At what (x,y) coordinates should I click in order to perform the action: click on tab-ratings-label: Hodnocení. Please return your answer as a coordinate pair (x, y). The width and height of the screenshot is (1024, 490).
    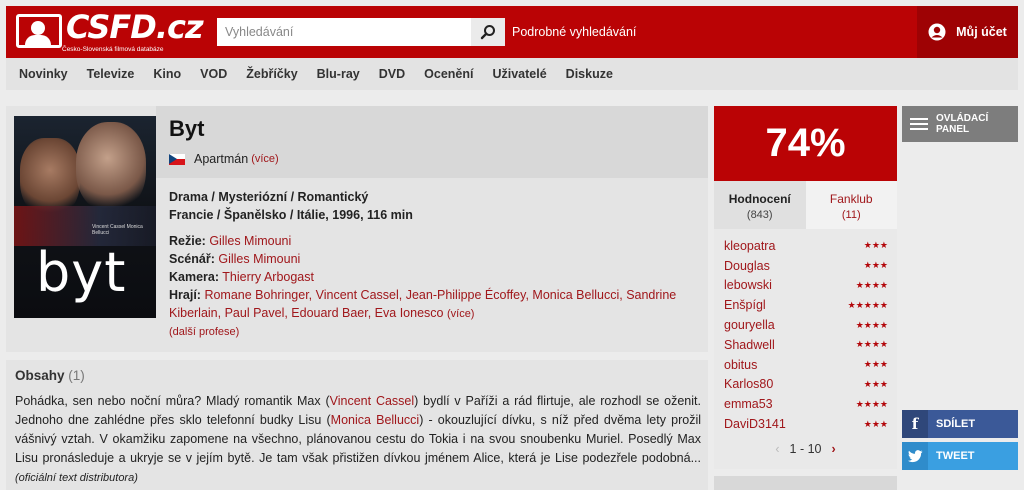
    Looking at the image, I should click on (759, 199).